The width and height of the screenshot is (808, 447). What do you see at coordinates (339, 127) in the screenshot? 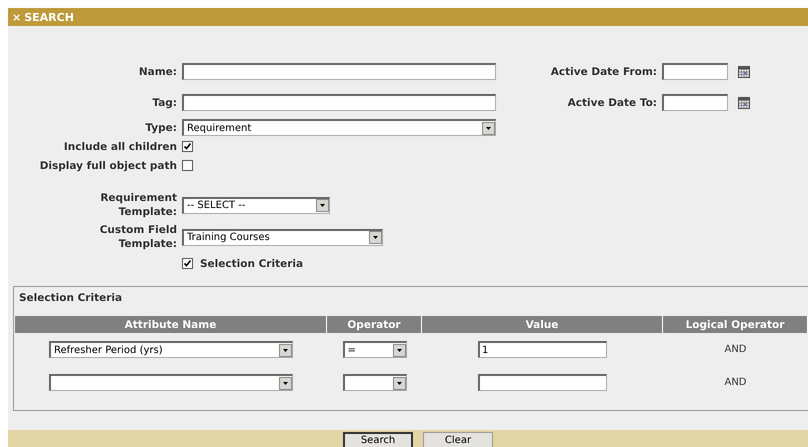
I see `dropdown: Requirement` at bounding box center [339, 127].